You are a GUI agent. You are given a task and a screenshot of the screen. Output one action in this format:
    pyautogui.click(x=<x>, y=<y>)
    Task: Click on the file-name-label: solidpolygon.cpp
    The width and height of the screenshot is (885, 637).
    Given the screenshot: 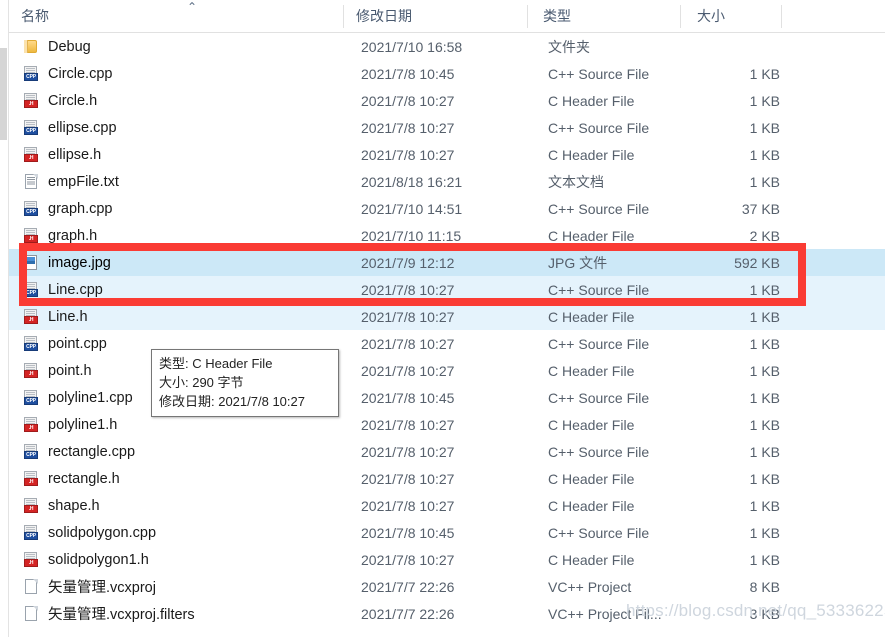 What is the action you would take?
    pyautogui.click(x=102, y=532)
    